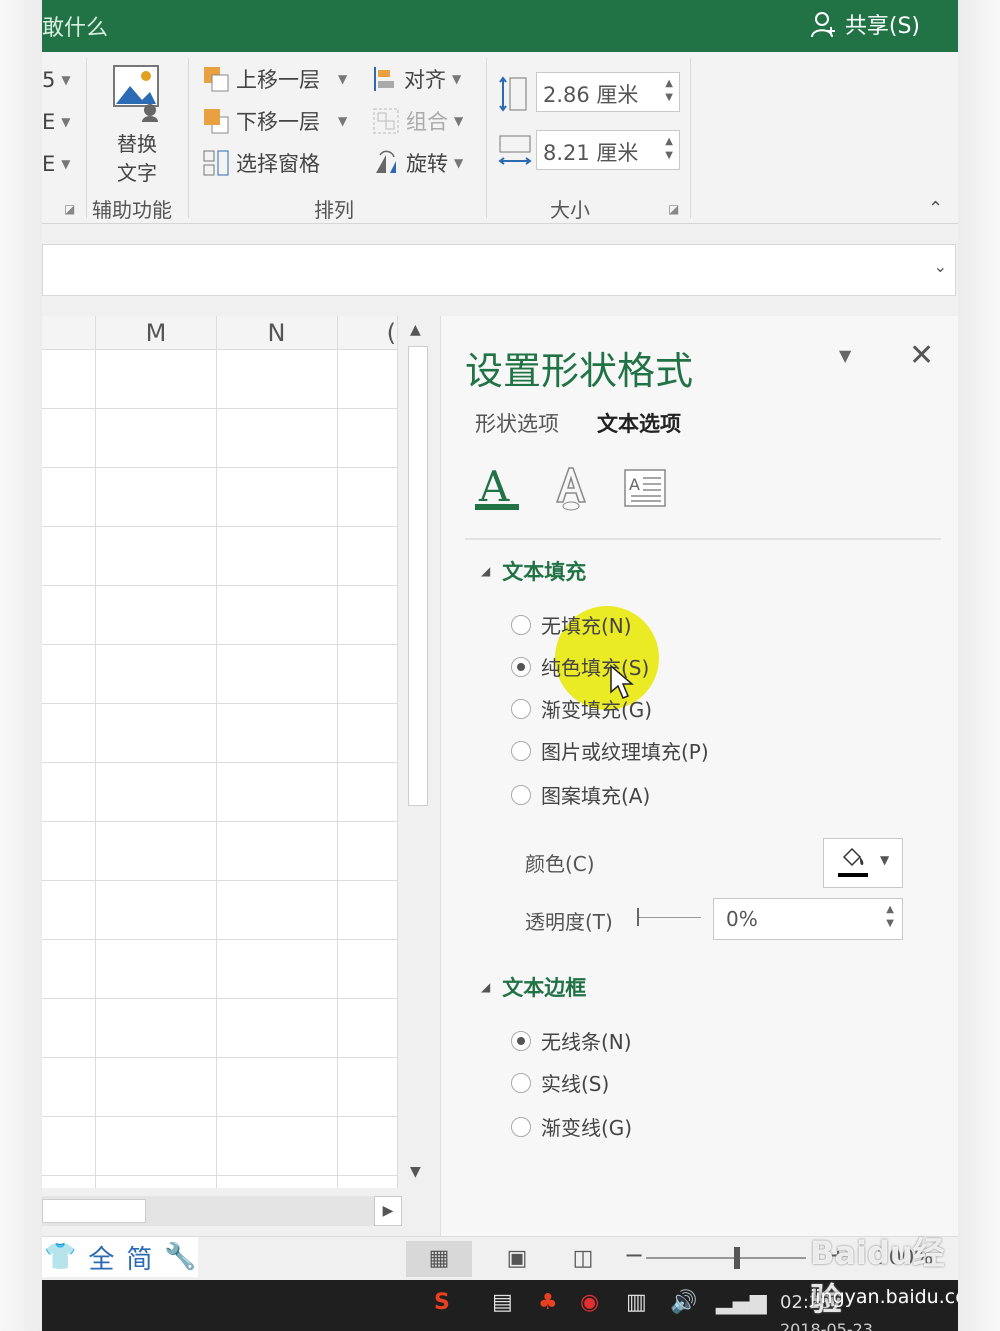 The image size is (1000, 1331). Describe the element at coordinates (589, 1302) in the screenshot. I see `record-icon: ◉` at that location.